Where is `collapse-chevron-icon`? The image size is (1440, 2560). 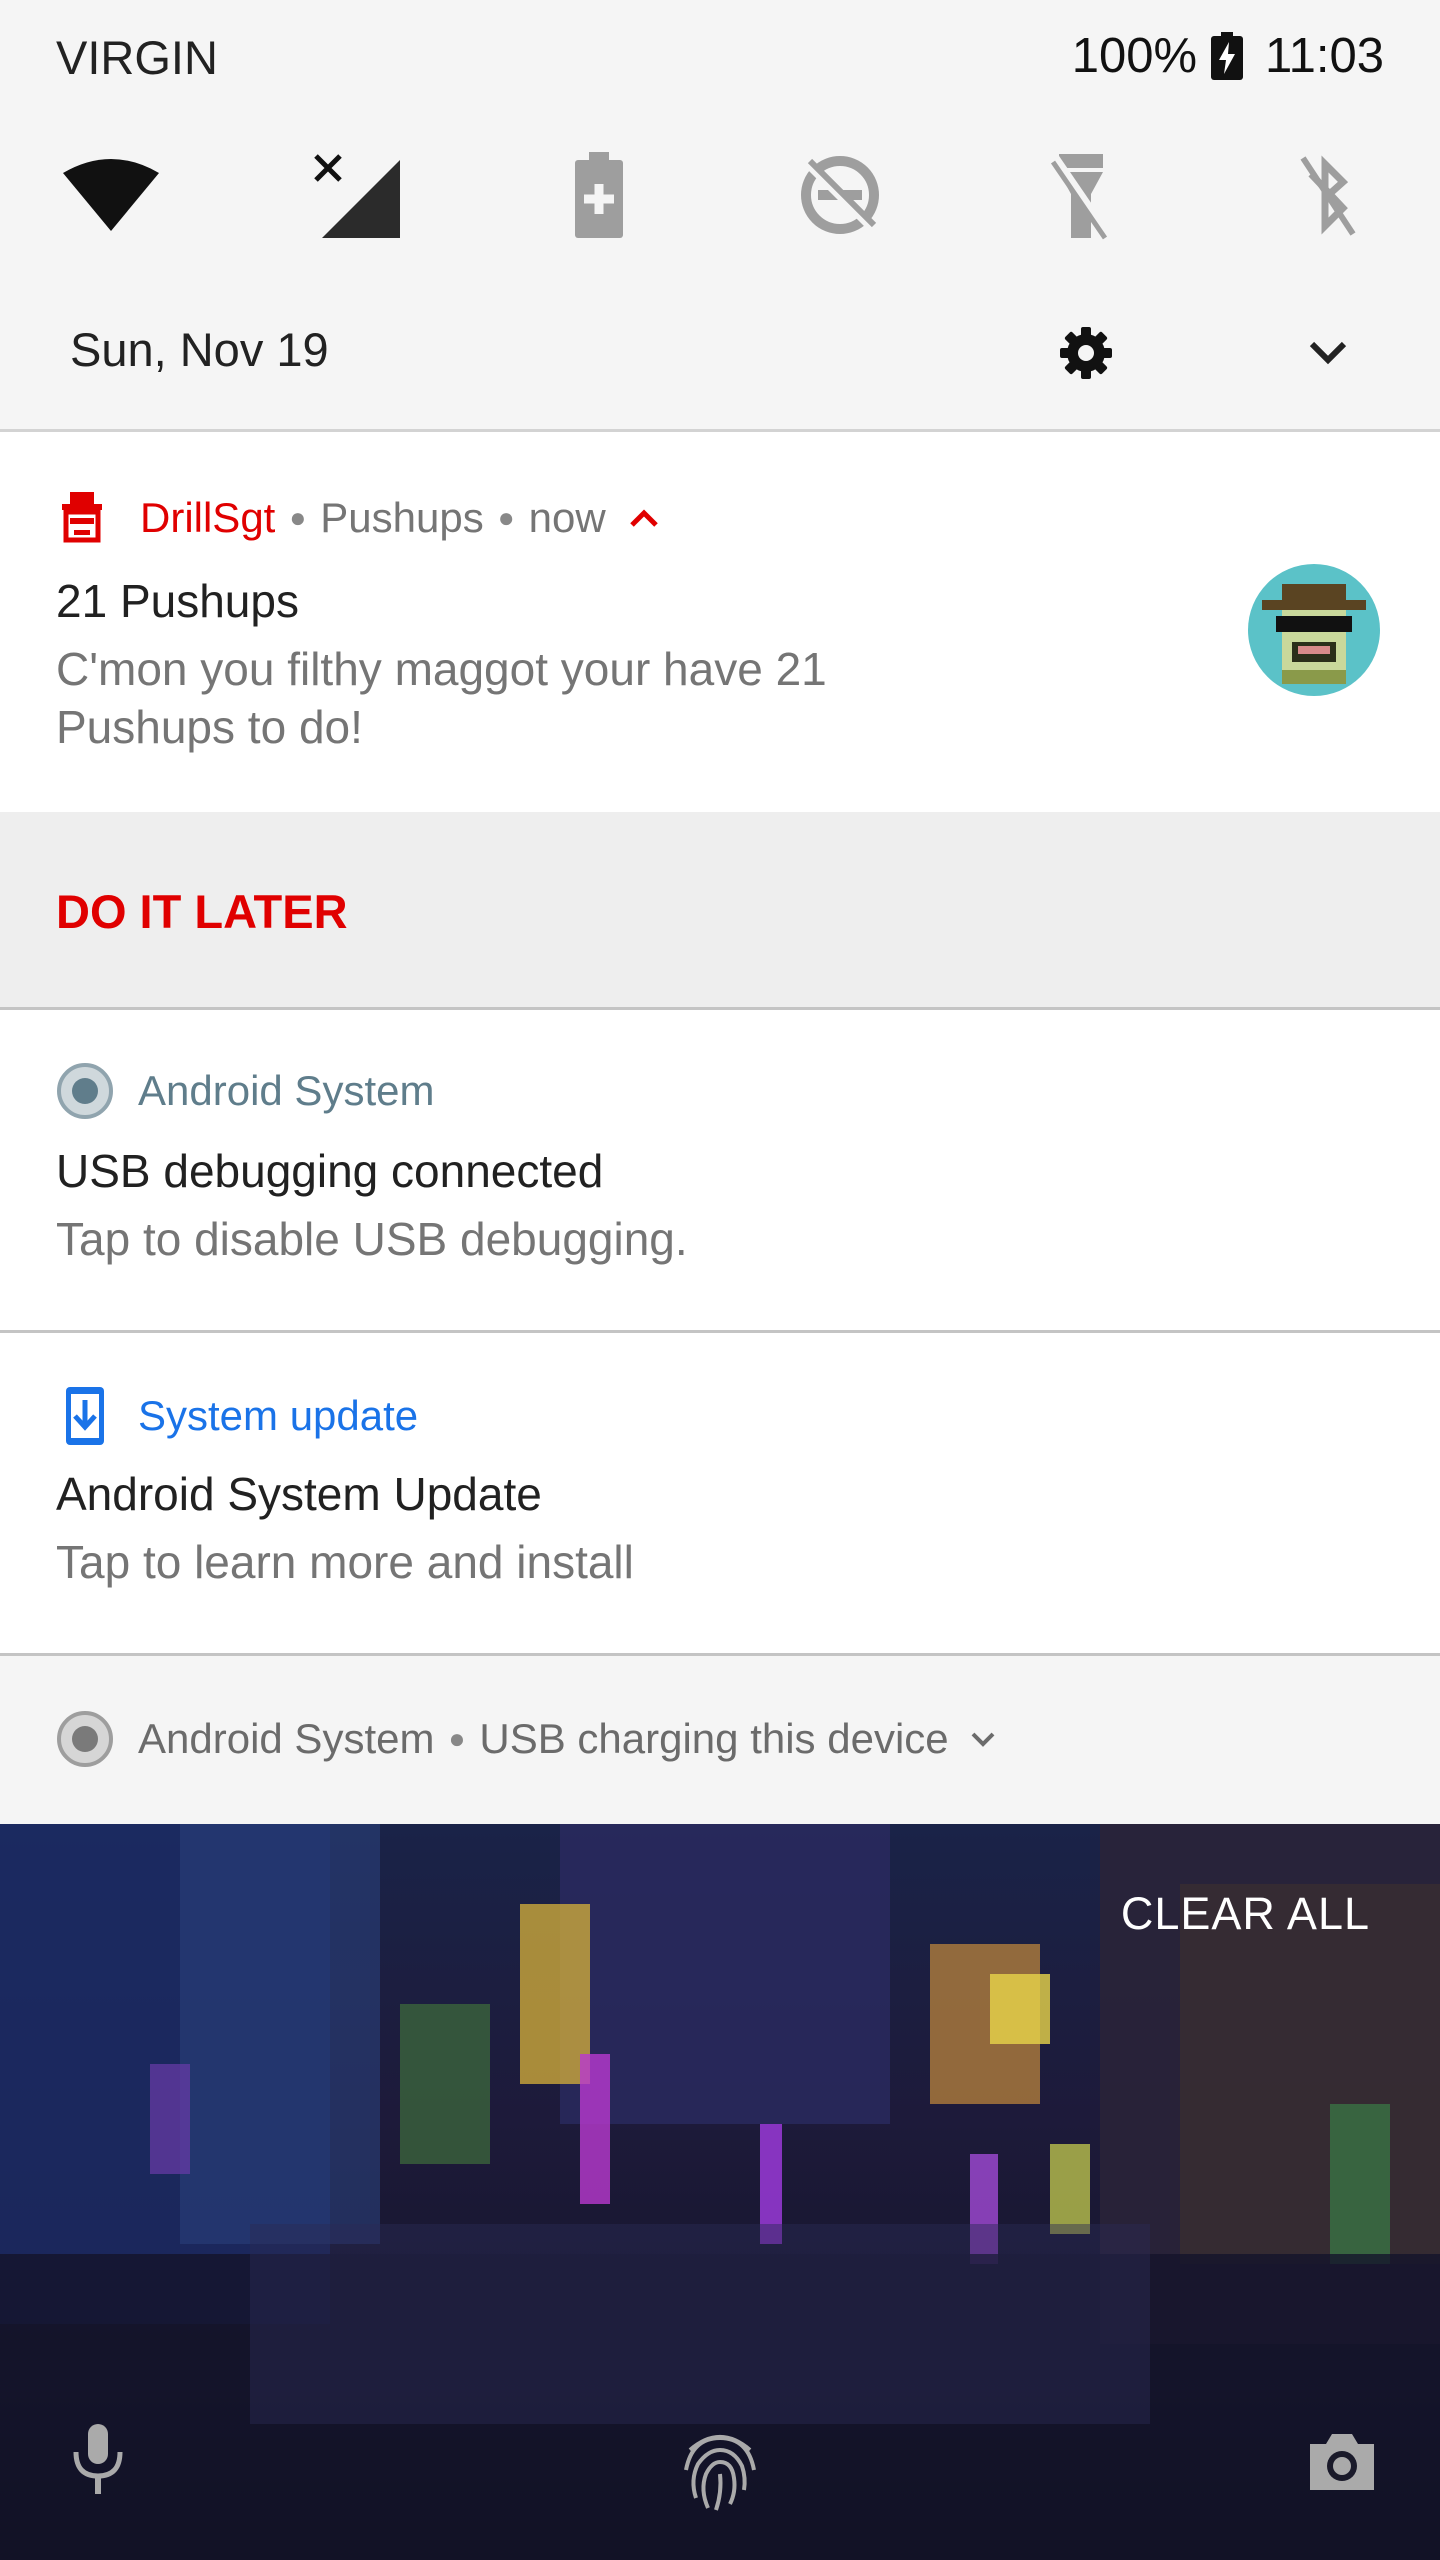 collapse-chevron-icon is located at coordinates (644, 518).